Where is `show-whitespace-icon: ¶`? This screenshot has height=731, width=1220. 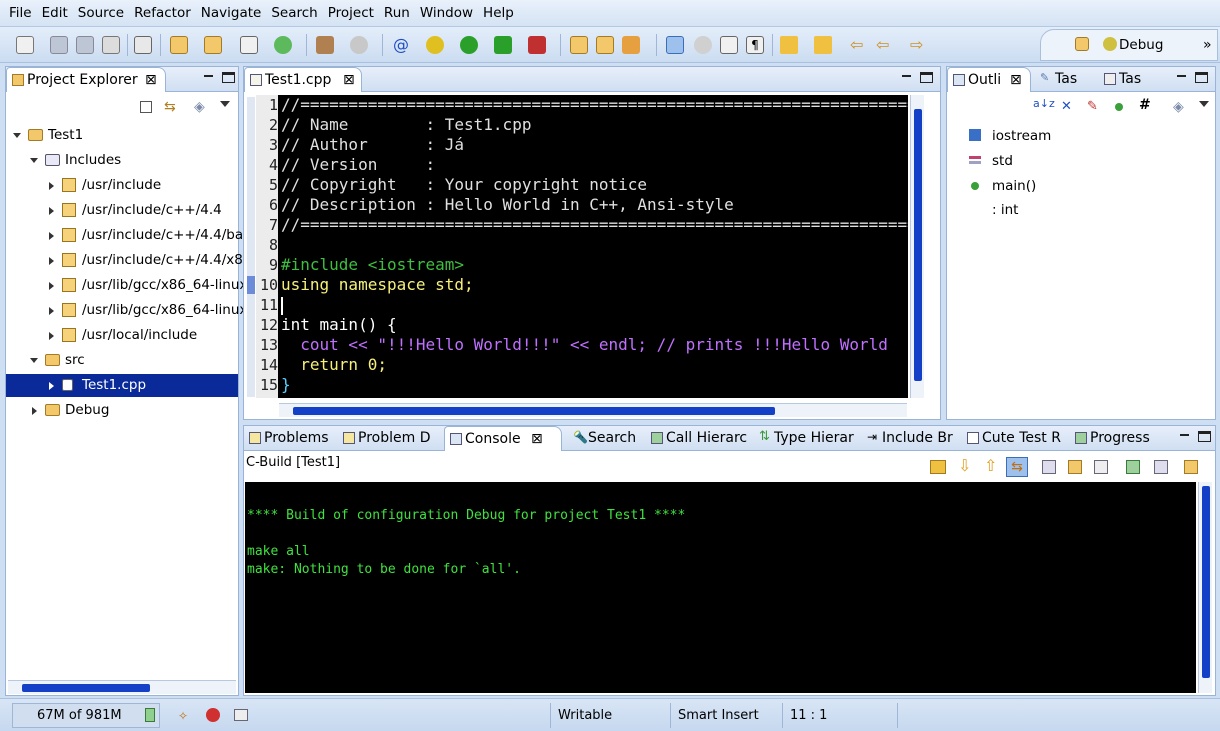 show-whitespace-icon: ¶ is located at coordinates (755, 45).